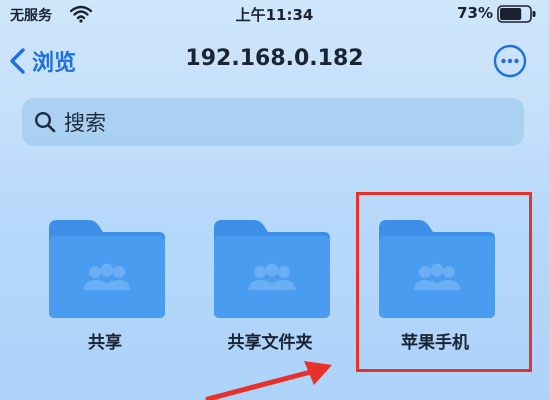 The height and width of the screenshot is (400, 549). Describe the element at coordinates (85, 123) in the screenshot. I see `search-placeholder: 搜索` at that location.